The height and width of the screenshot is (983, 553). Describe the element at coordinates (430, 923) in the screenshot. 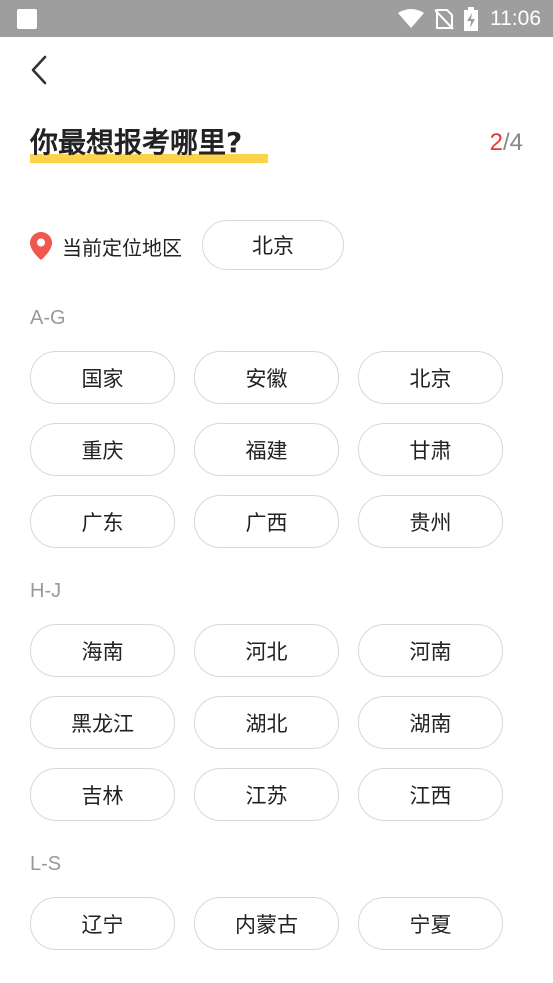

I see `region-chip-ningxia: 宁夏` at that location.